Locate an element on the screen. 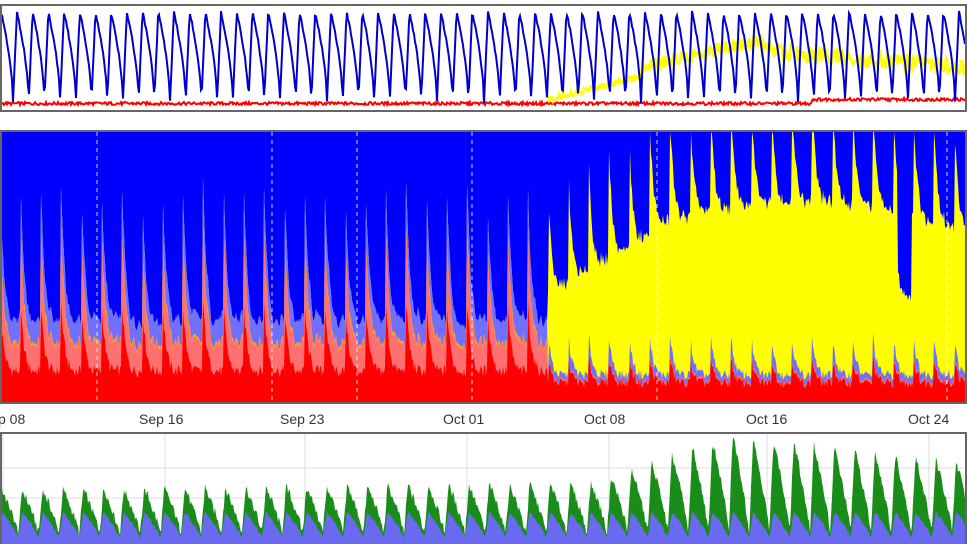 This screenshot has width=967, height=544. x-tick-label: Sep 23 is located at coordinates (302, 419).